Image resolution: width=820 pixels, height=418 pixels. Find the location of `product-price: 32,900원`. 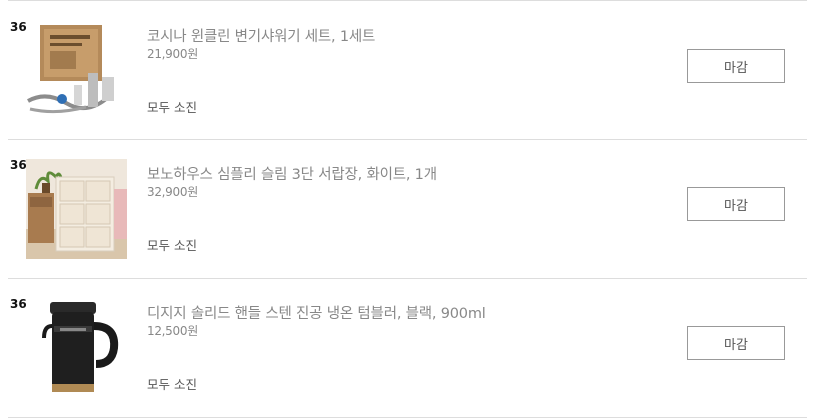

product-price: 32,900원 is located at coordinates (172, 192).